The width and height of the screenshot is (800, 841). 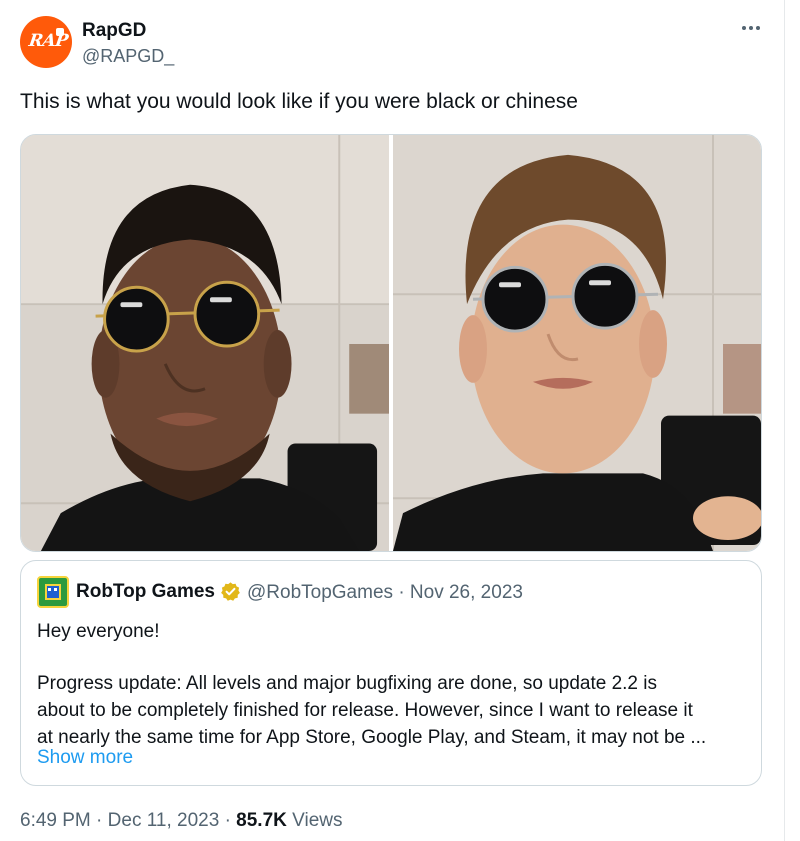 I want to click on tweet-date: Dec 11, 2023, so click(x=164, y=820).